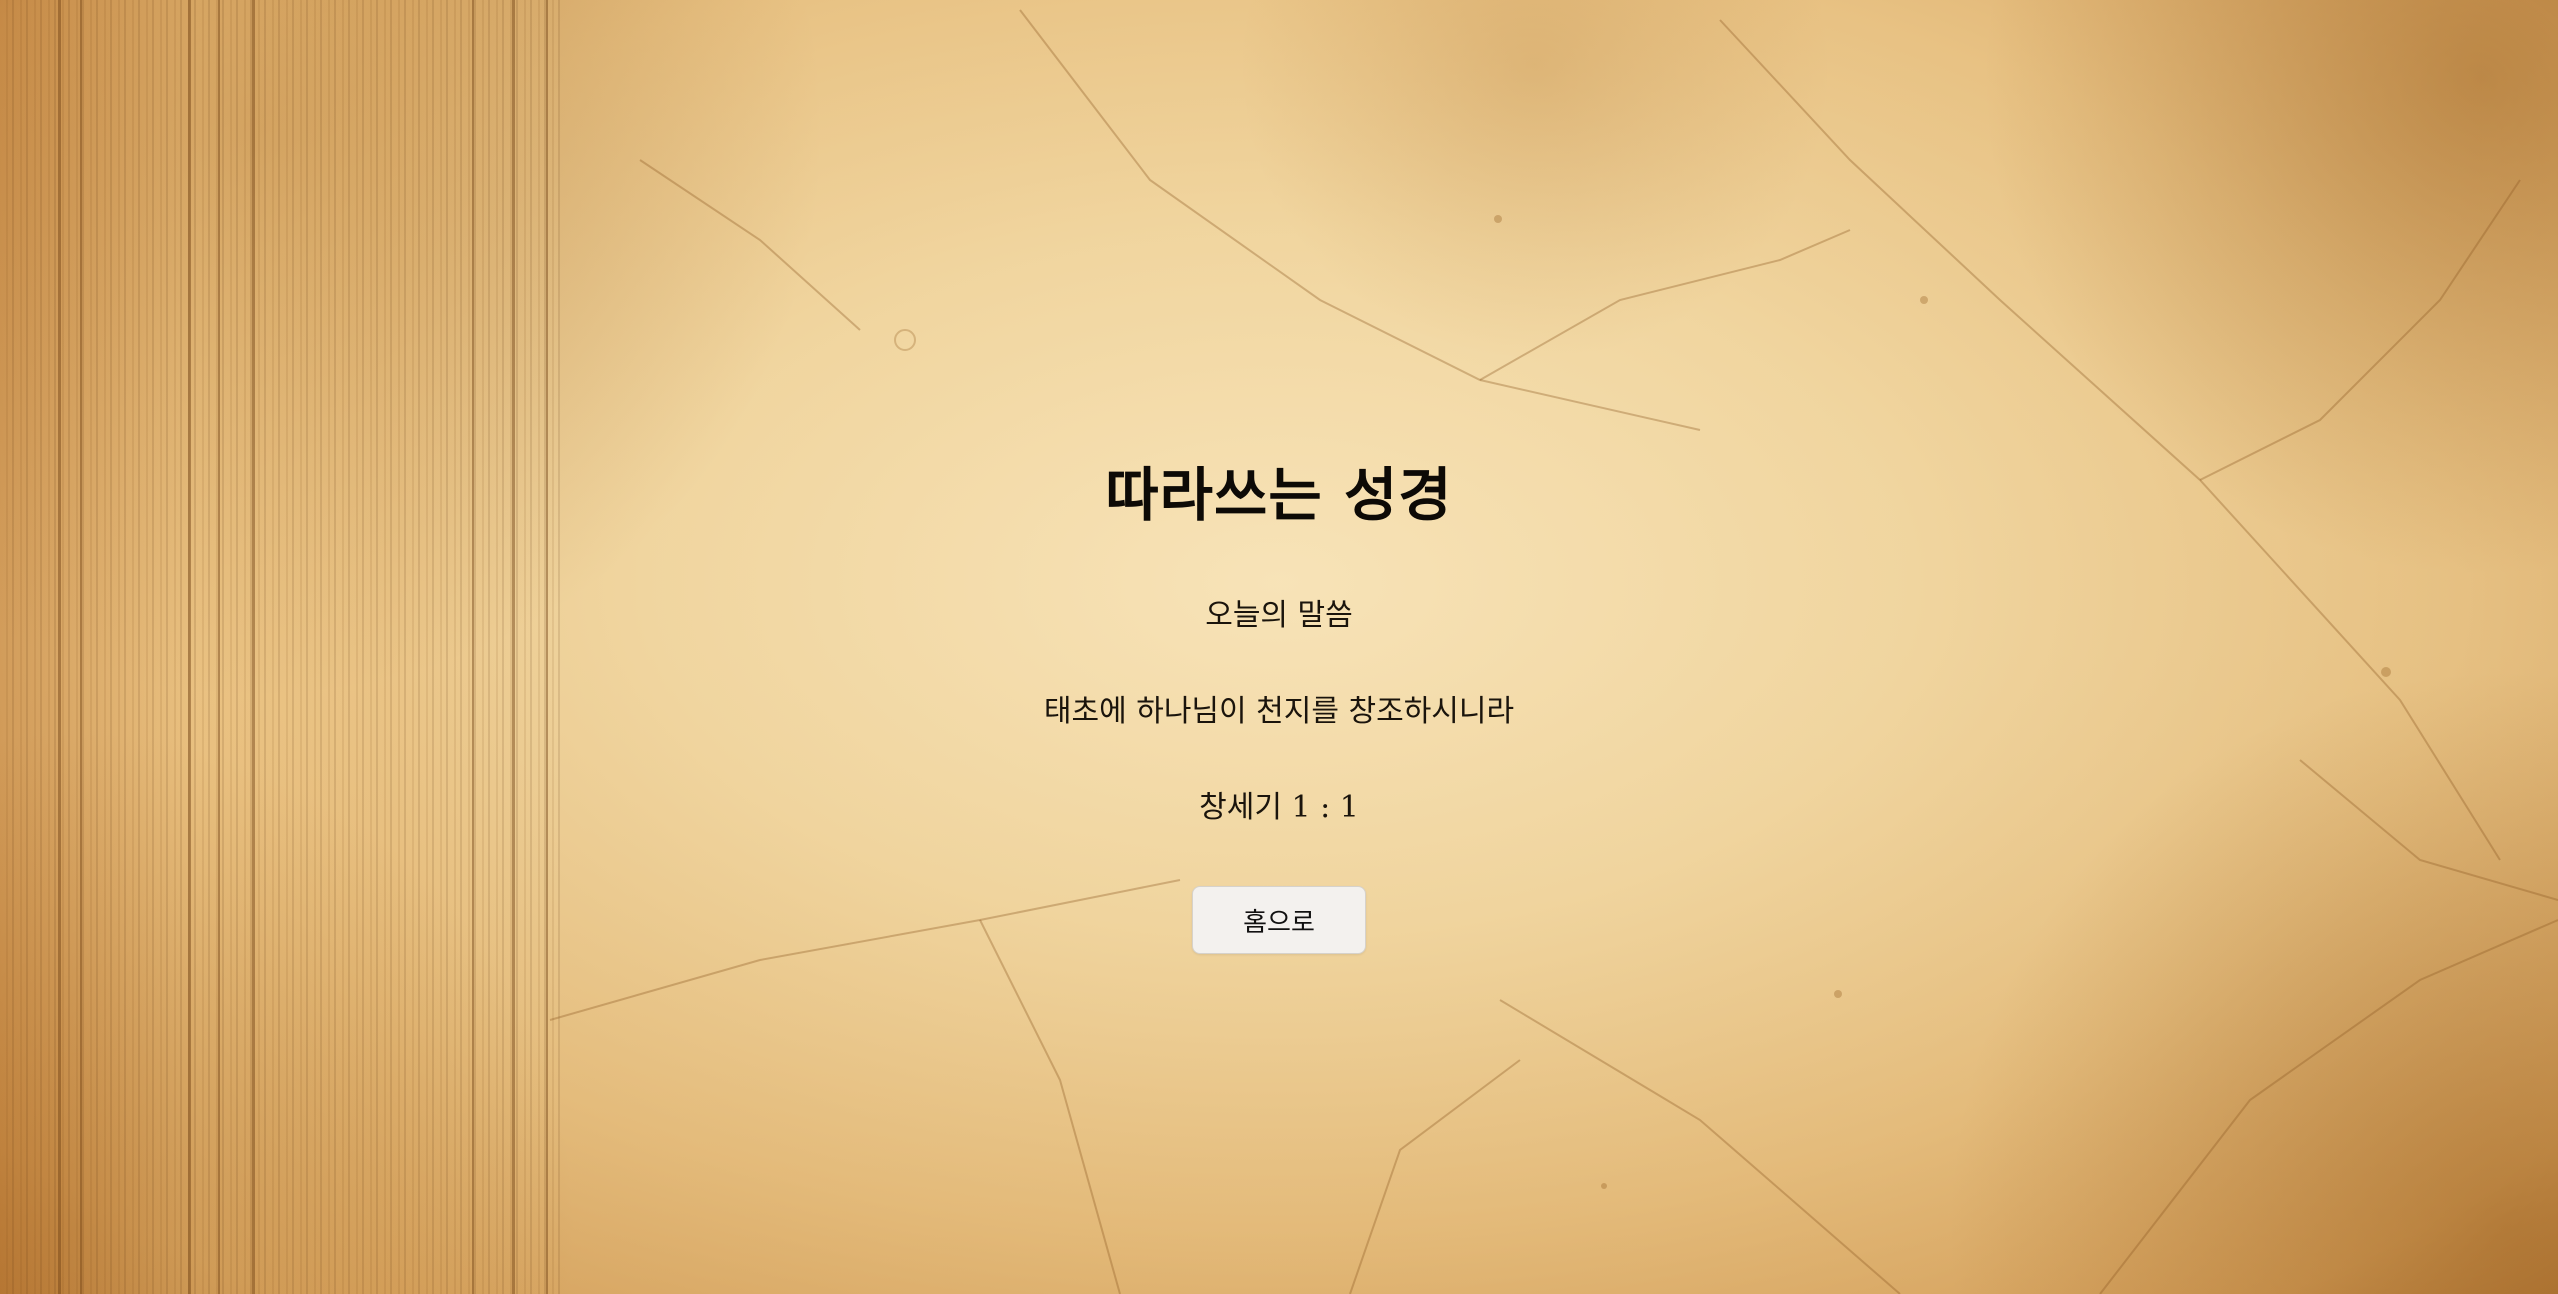 This screenshot has width=2558, height=1294. What do you see at coordinates (1279, 711) in the screenshot?
I see `verse-text: 태초에 하나님이 천지를 창조하시니라` at bounding box center [1279, 711].